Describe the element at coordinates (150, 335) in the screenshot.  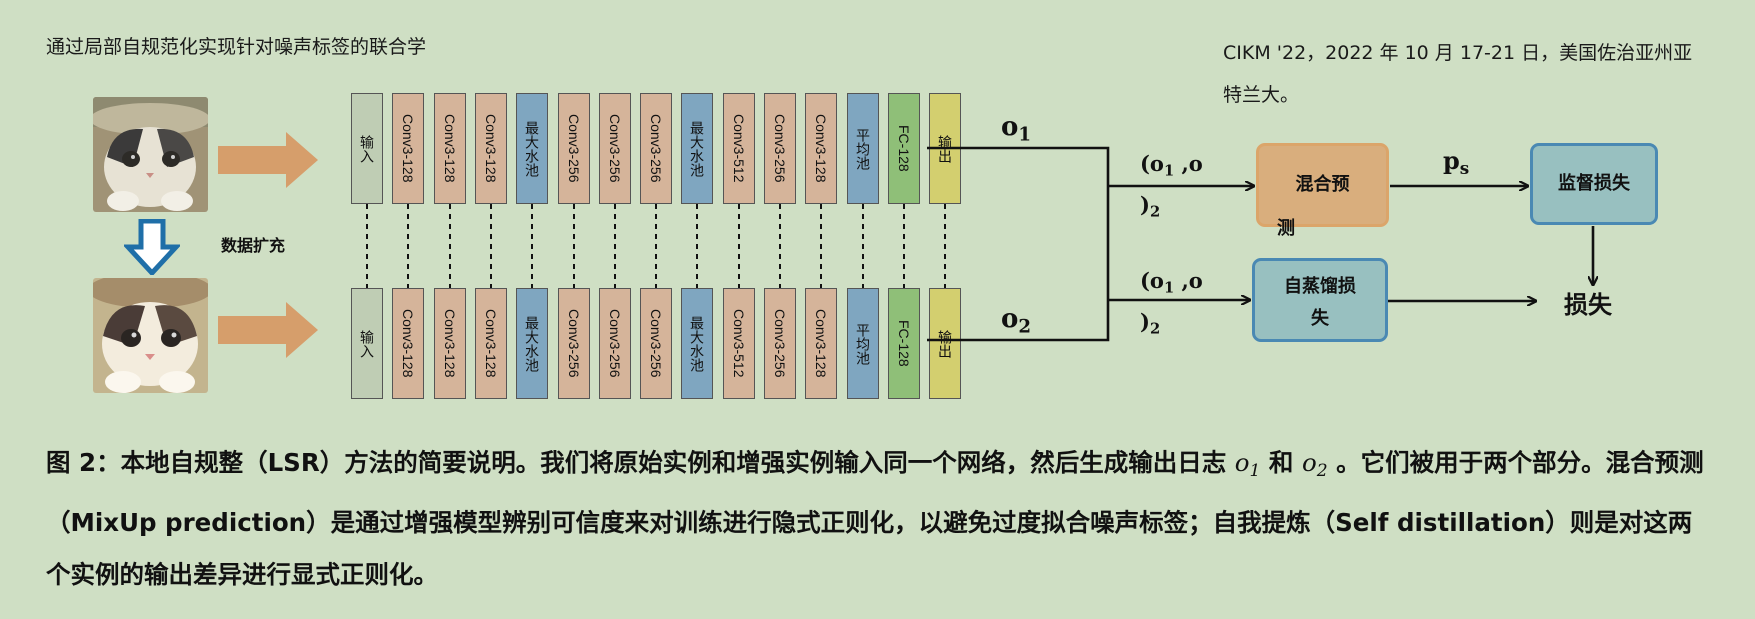
I see `augmented-cat-image` at that location.